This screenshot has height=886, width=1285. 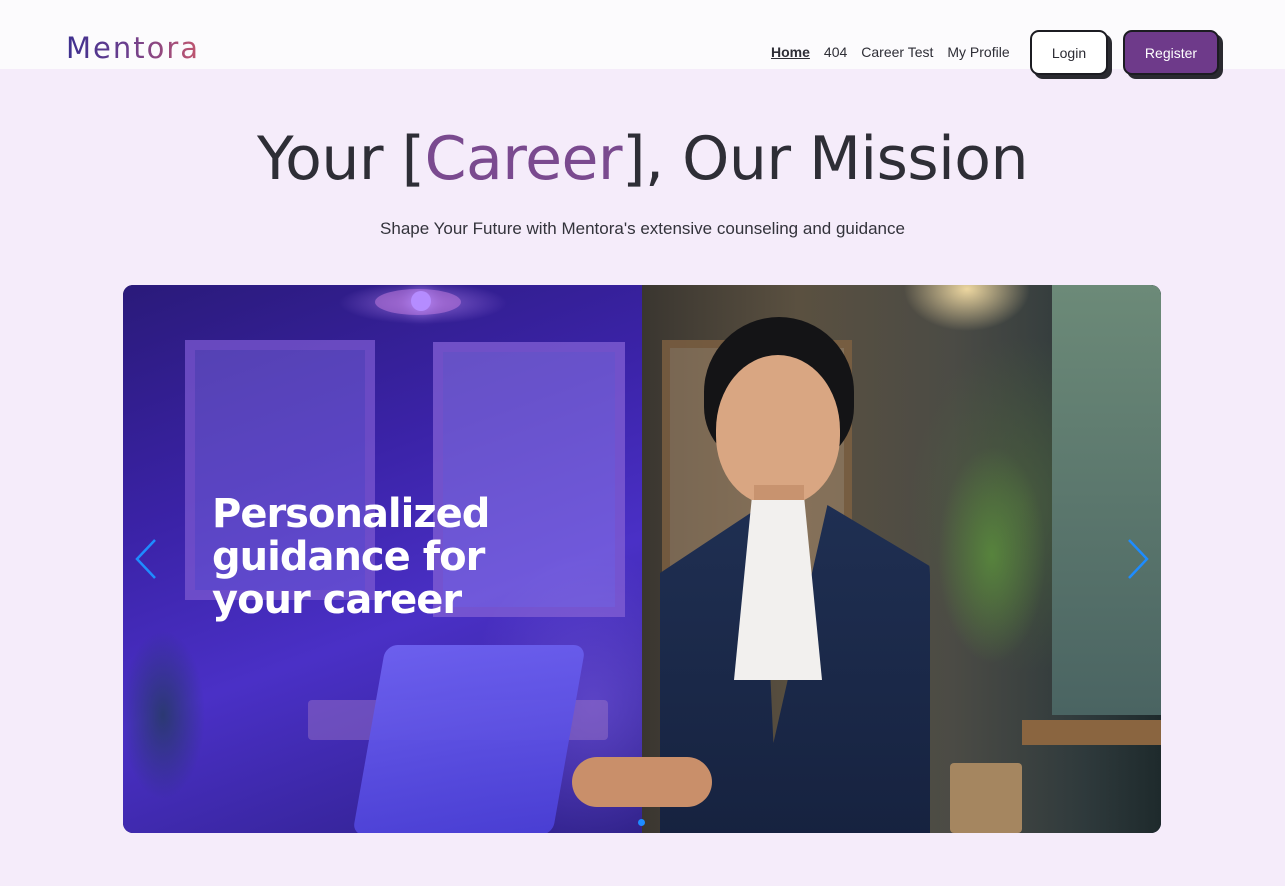 I want to click on carousel-next-button, so click(x=1138, y=559).